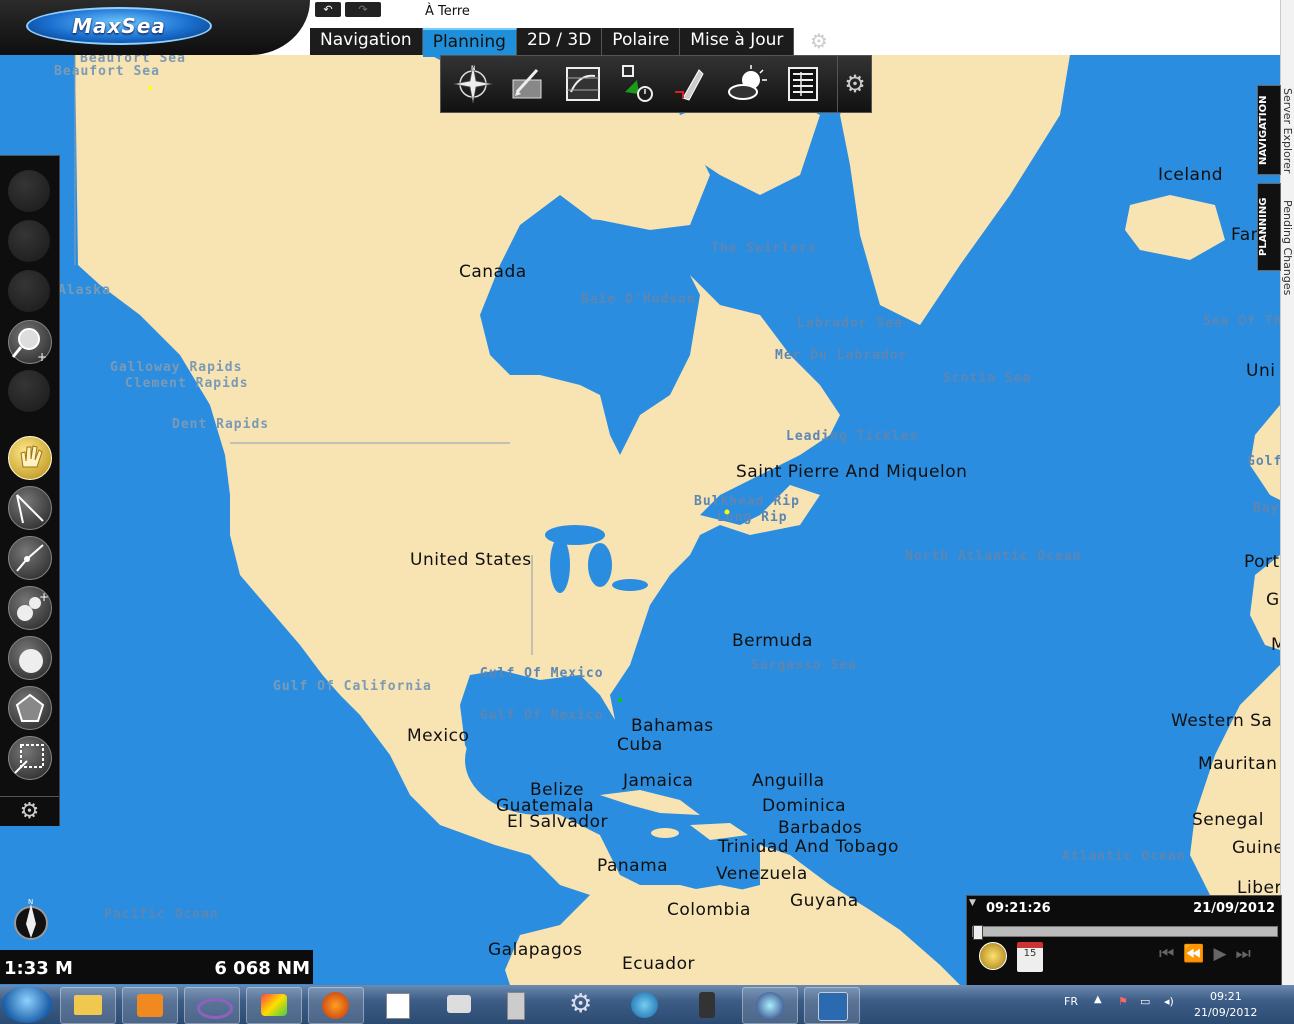  What do you see at coordinates (515, 1004) in the screenshot?
I see `server-icon` at bounding box center [515, 1004].